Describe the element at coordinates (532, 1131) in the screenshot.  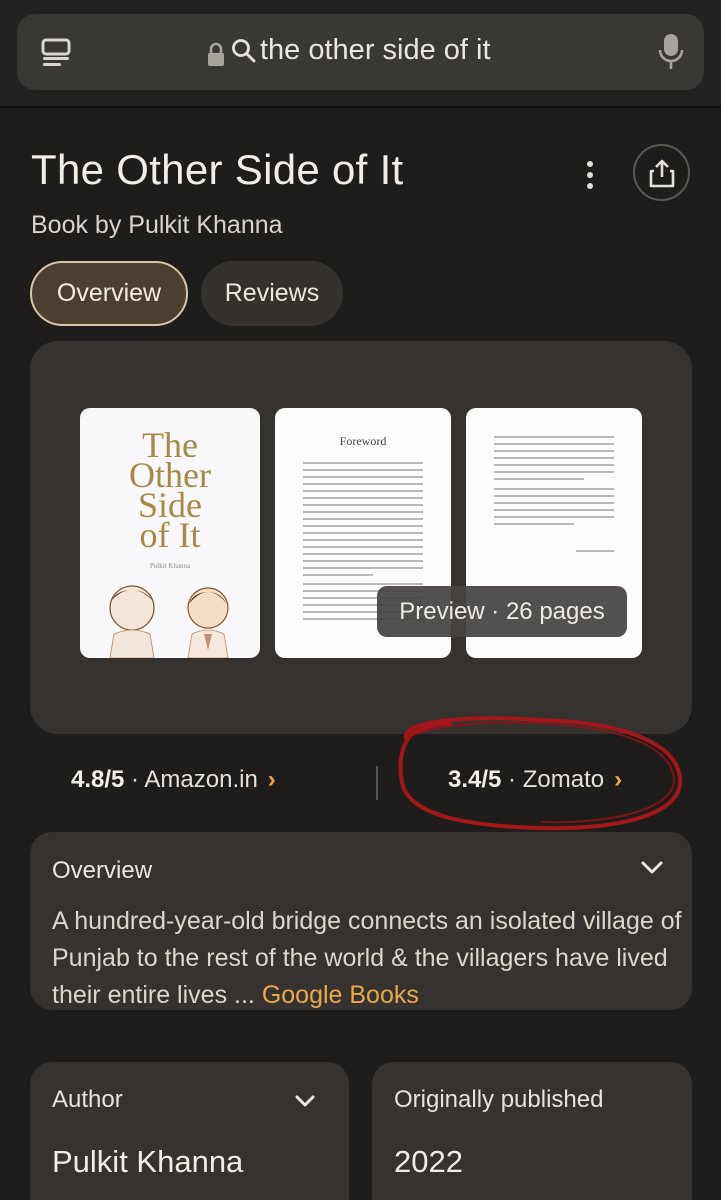
I see `published-card: Originally published 2022` at that location.